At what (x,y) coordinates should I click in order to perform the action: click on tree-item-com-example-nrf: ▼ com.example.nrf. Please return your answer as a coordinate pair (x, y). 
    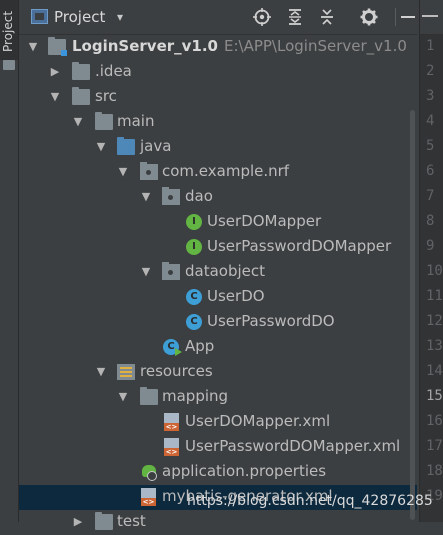
    Looking at the image, I should click on (218, 172).